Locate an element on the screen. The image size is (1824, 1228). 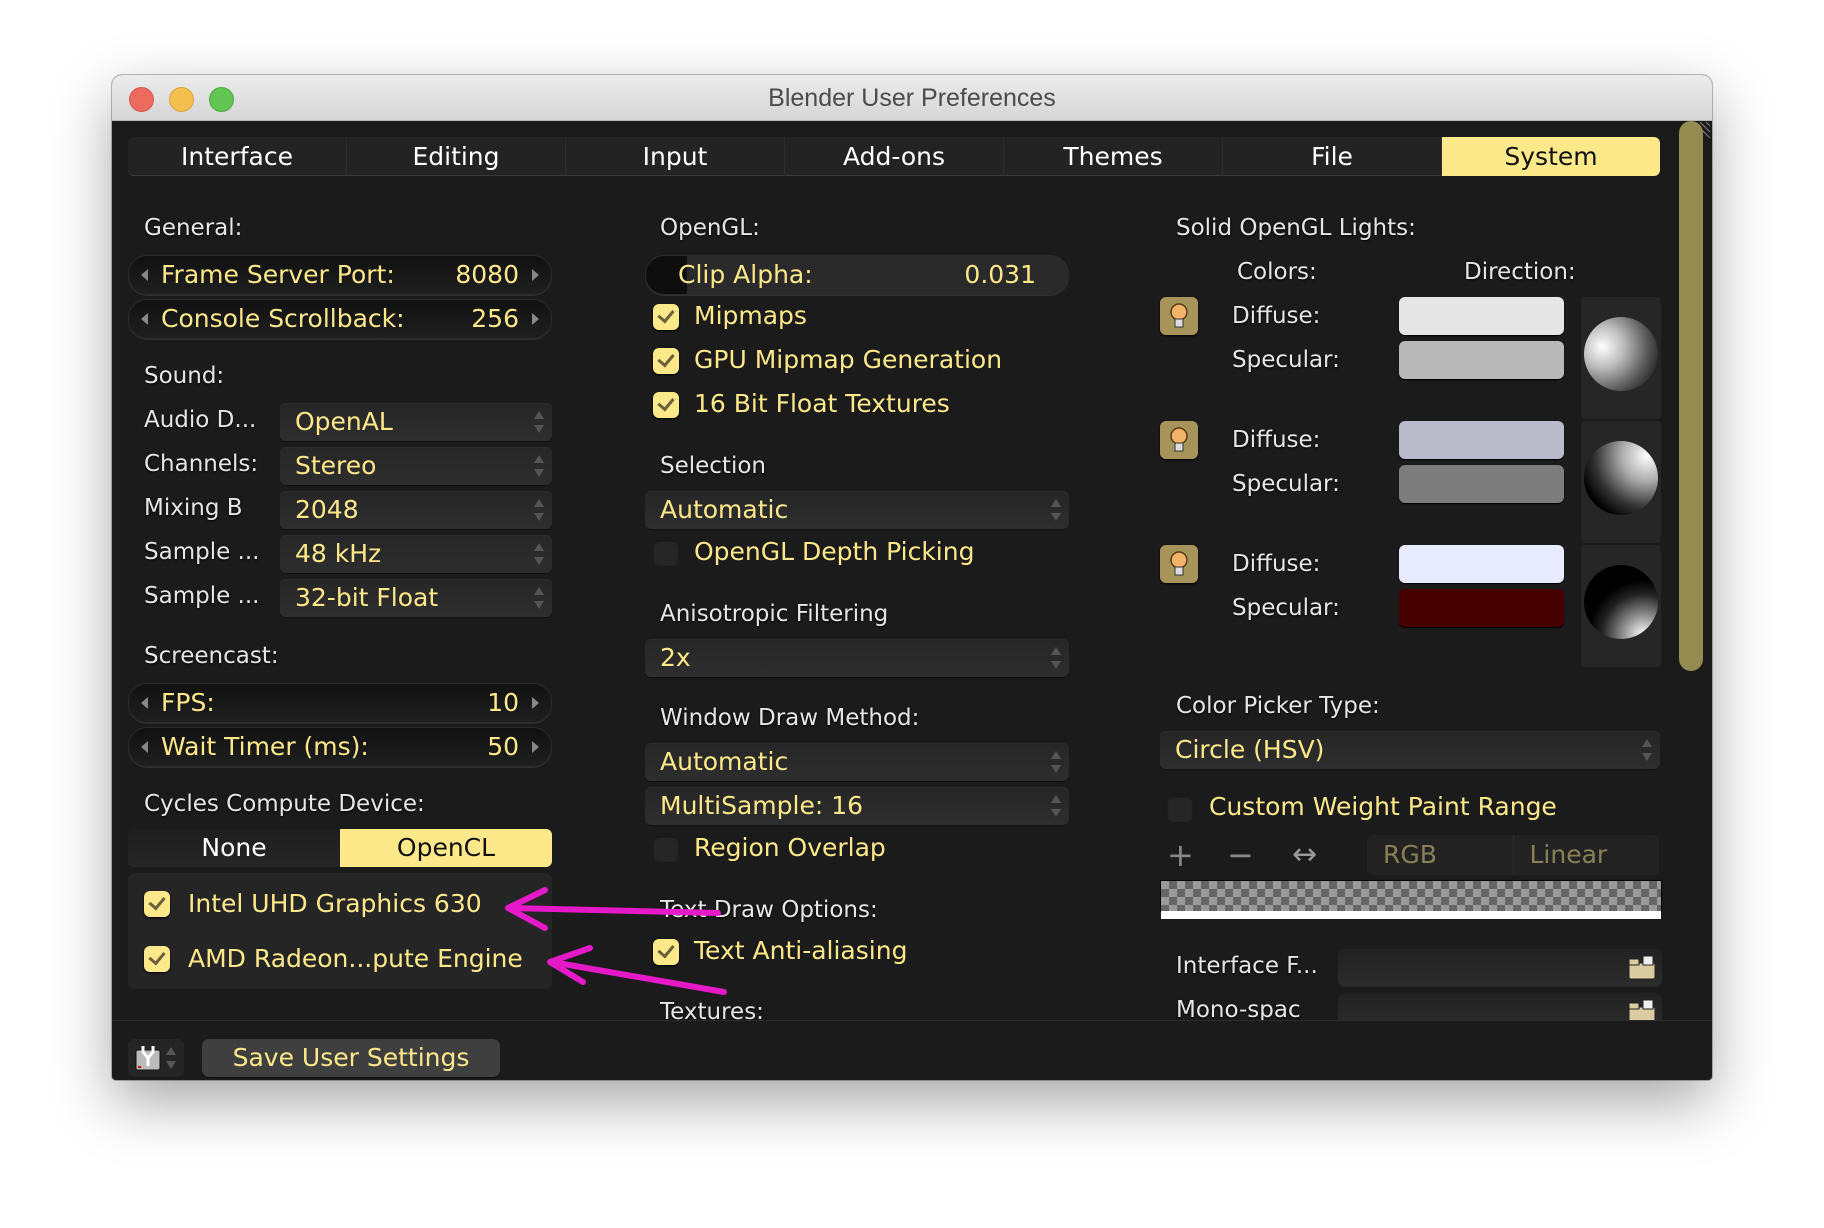
annotation-arrow-intel is located at coordinates (613, 909).